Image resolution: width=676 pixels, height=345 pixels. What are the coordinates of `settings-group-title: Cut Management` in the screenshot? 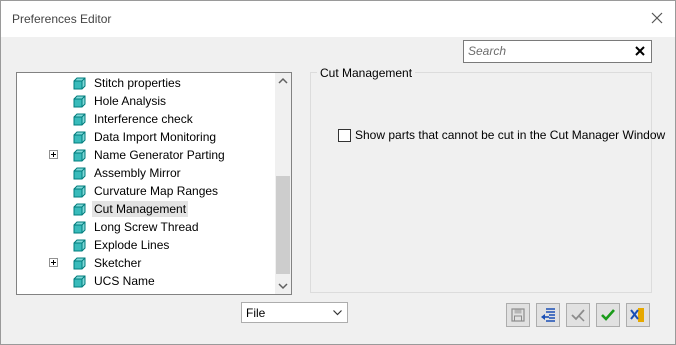 It's located at (366, 73).